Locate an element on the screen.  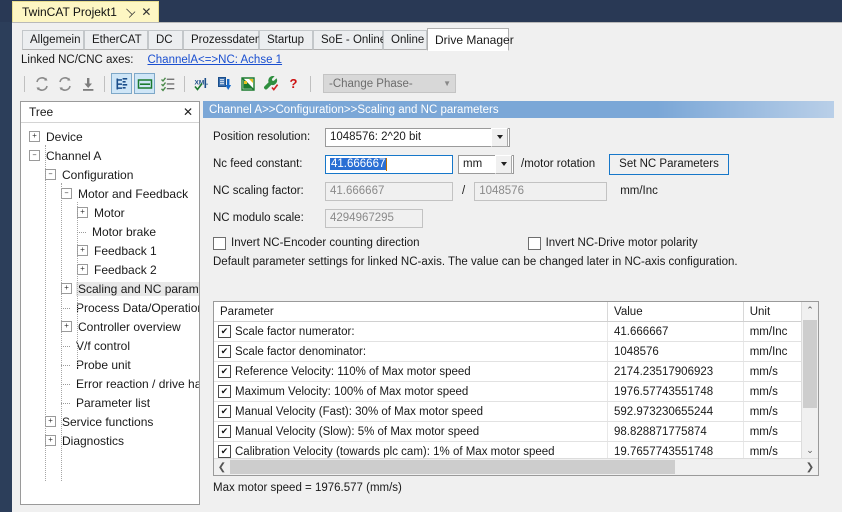
tree-view-icon is located at coordinates (121, 83).